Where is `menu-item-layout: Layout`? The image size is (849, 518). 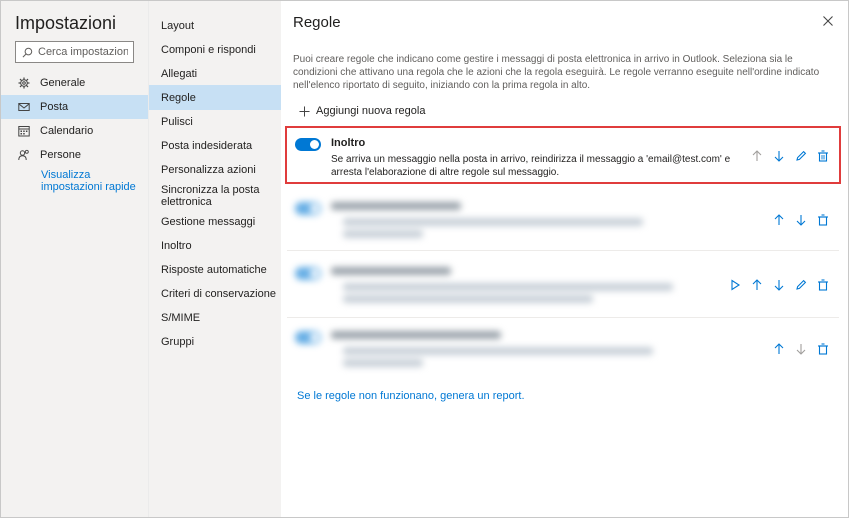
menu-item-layout: Layout is located at coordinates (215, 26).